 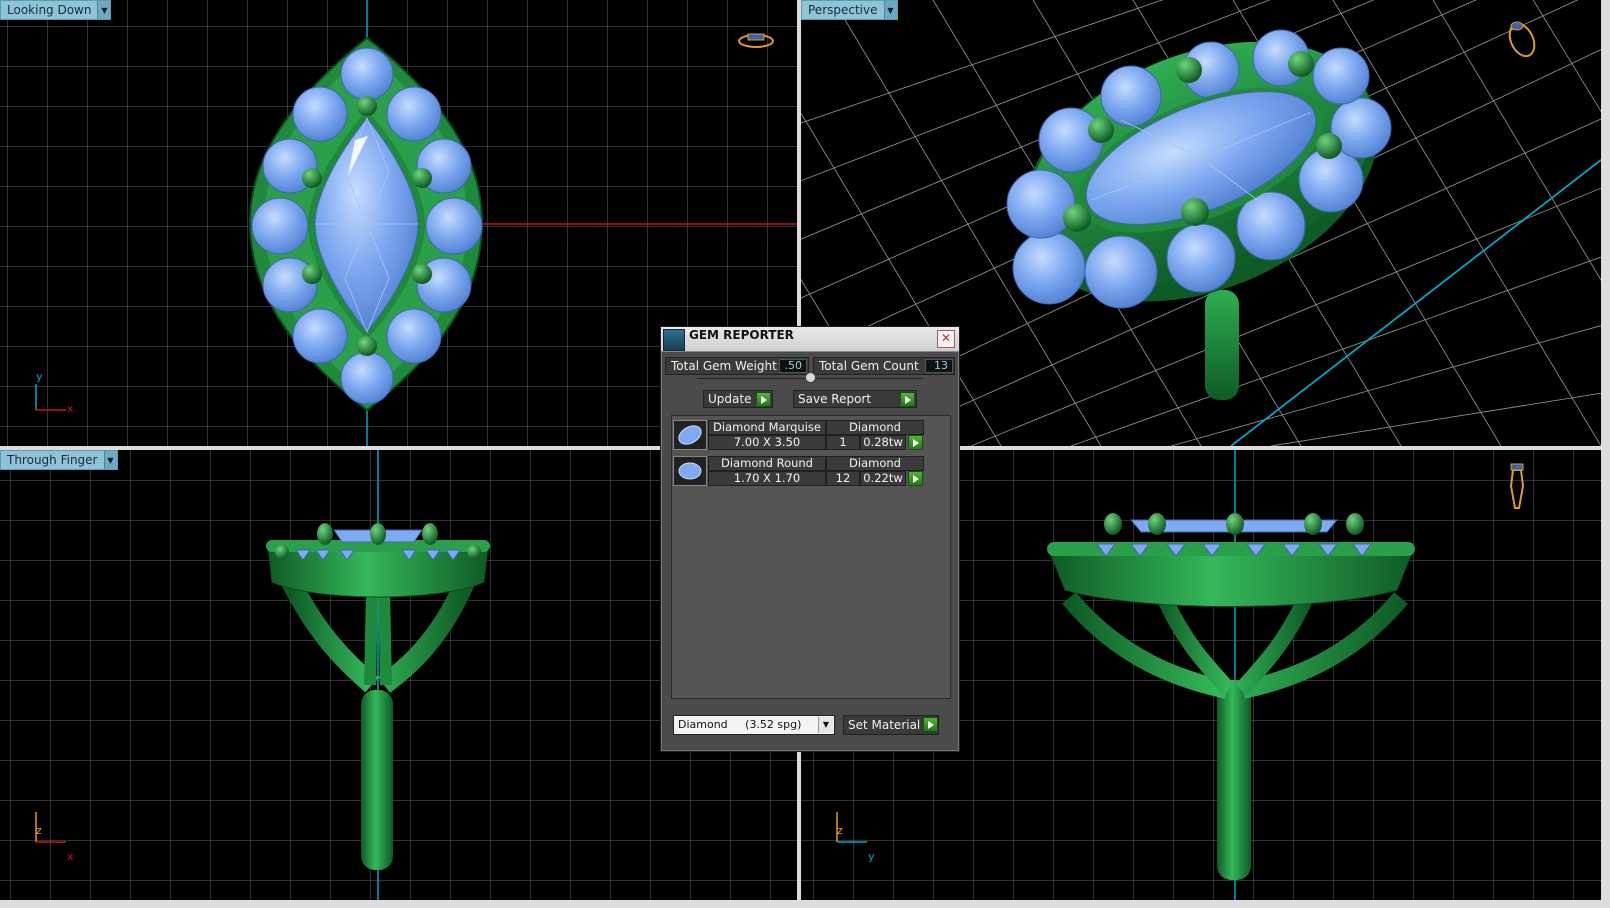 What do you see at coordinates (59, 460) in the screenshot?
I see `viewport-label-through-finger: Through Finger ▼` at bounding box center [59, 460].